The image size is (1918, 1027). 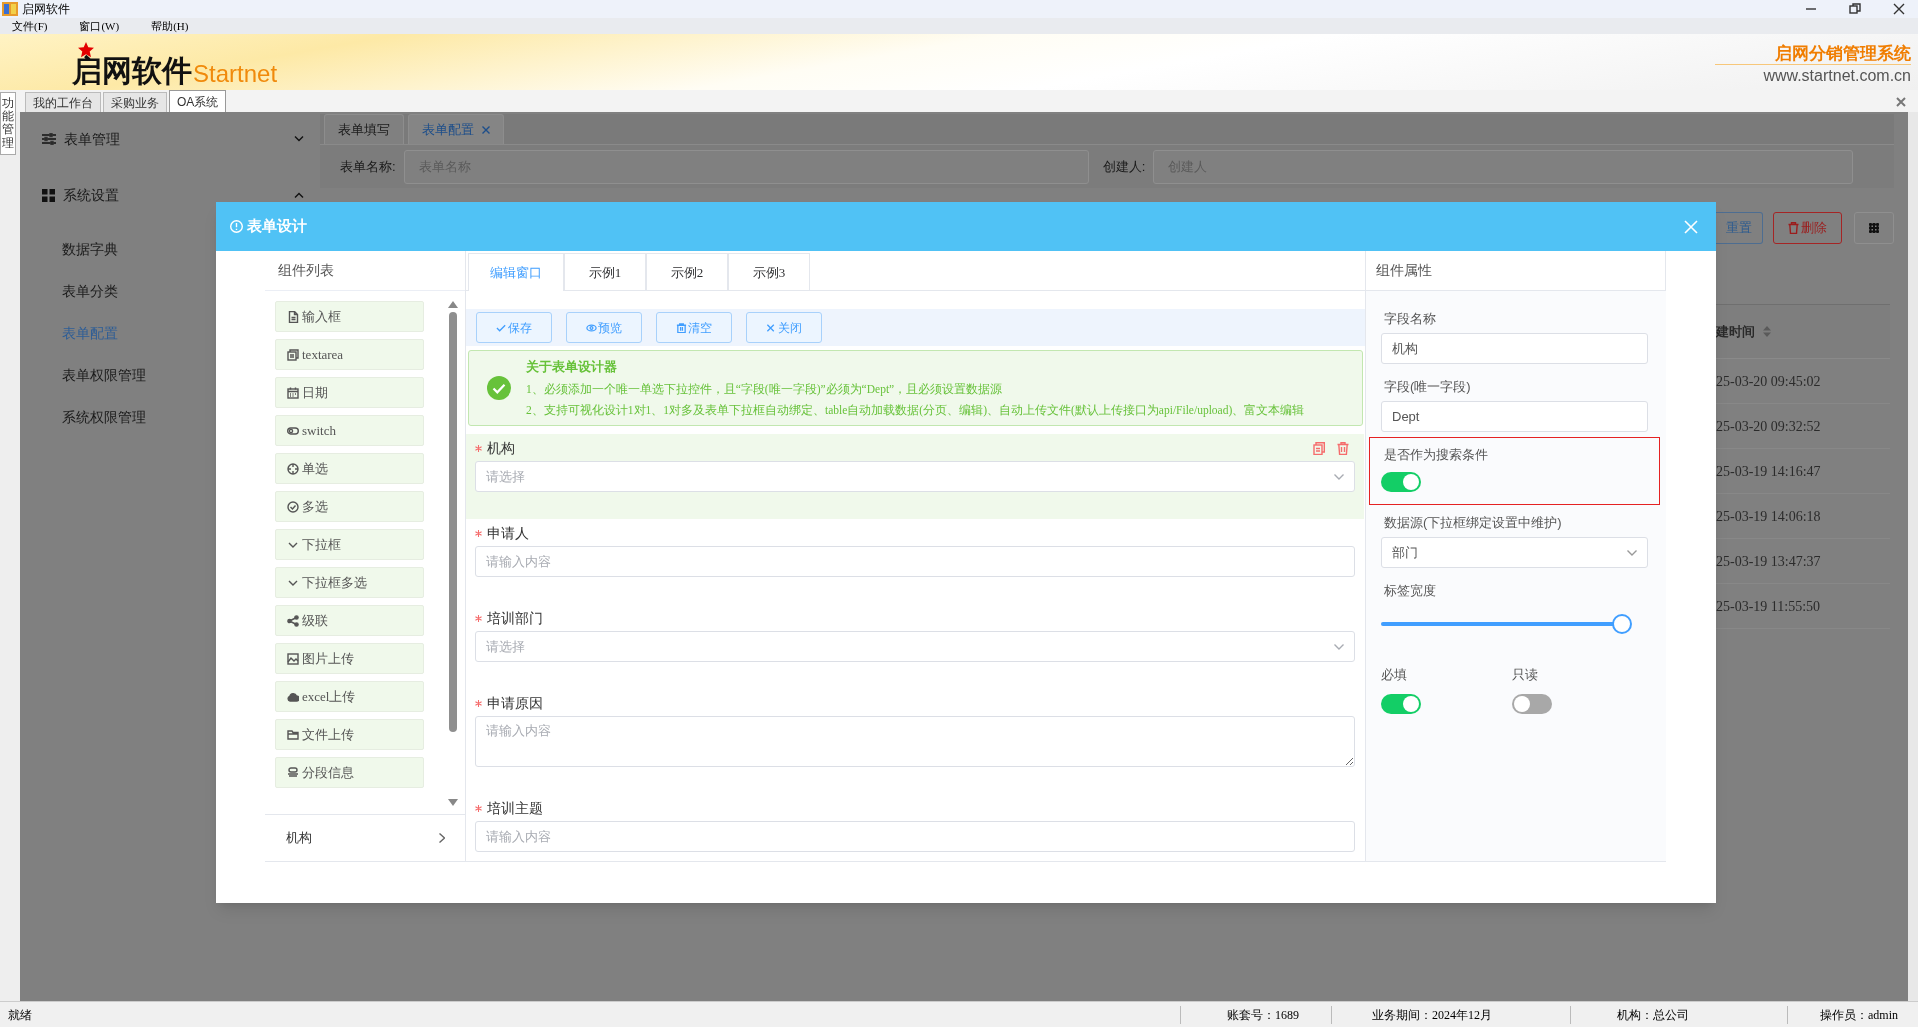 I want to click on workspace-tab: 我的工作台, so click(x=63, y=102).